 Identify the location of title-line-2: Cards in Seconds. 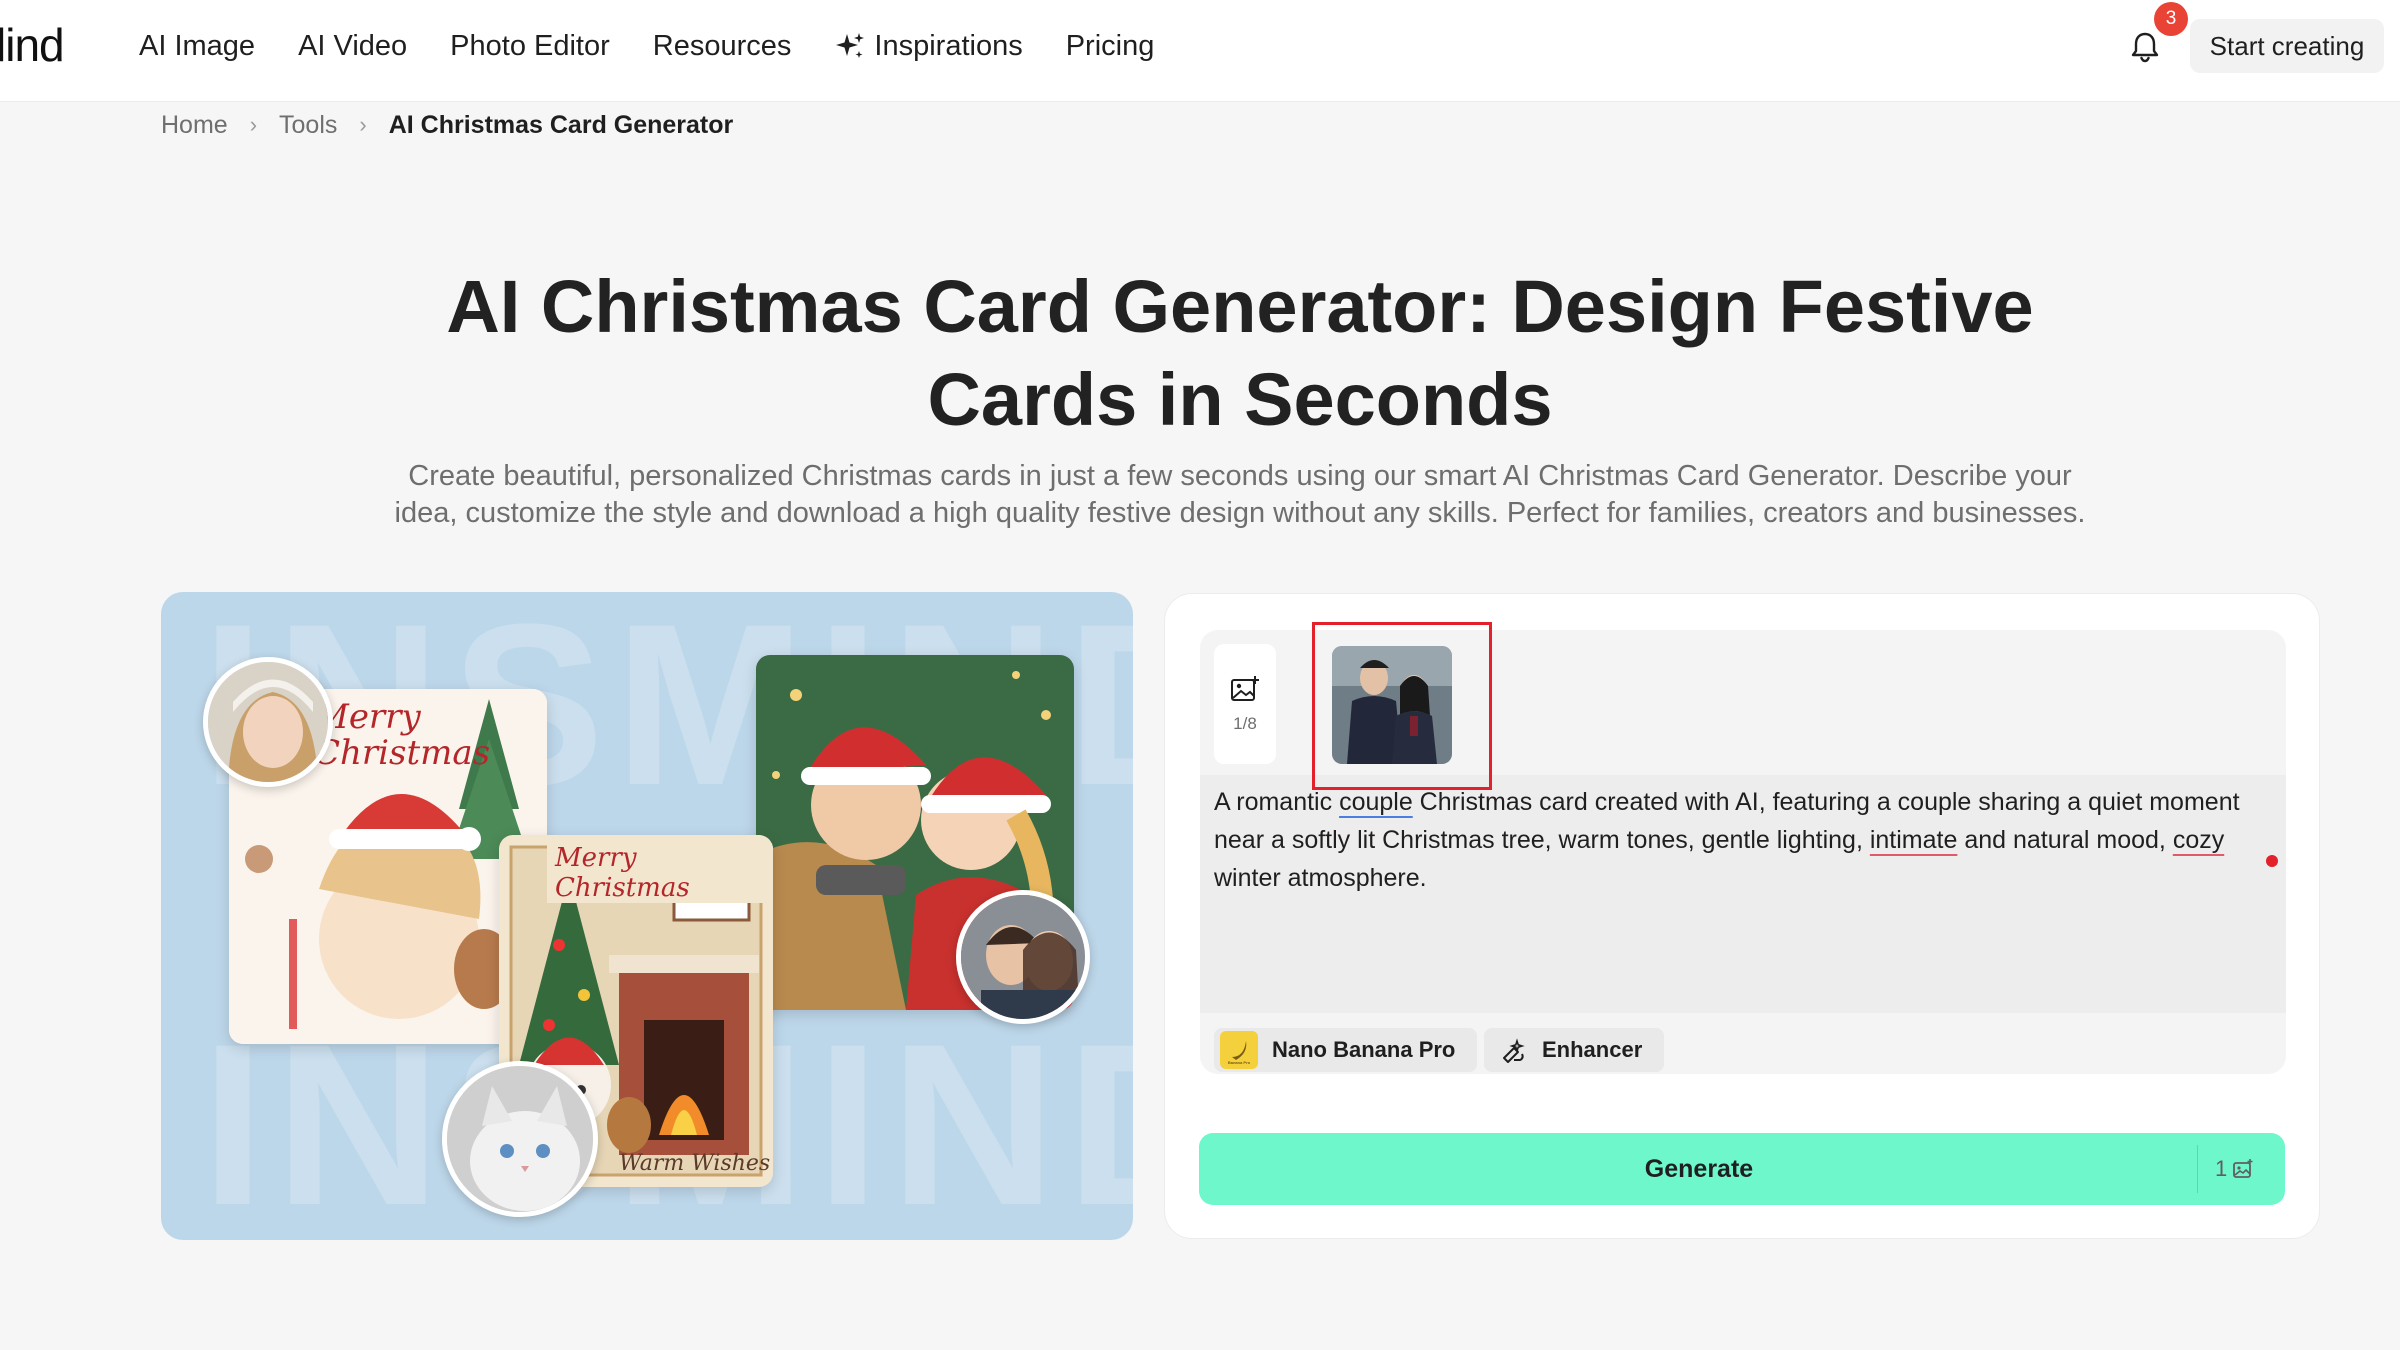
(1240, 399).